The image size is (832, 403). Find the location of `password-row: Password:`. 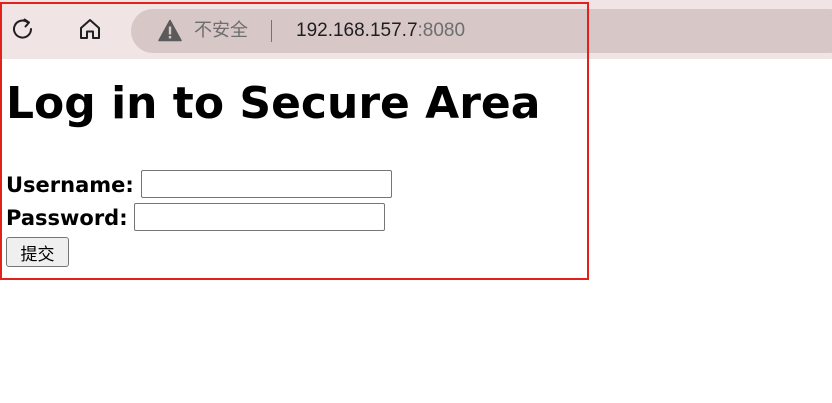

password-row: Password: is located at coordinates (216, 219).